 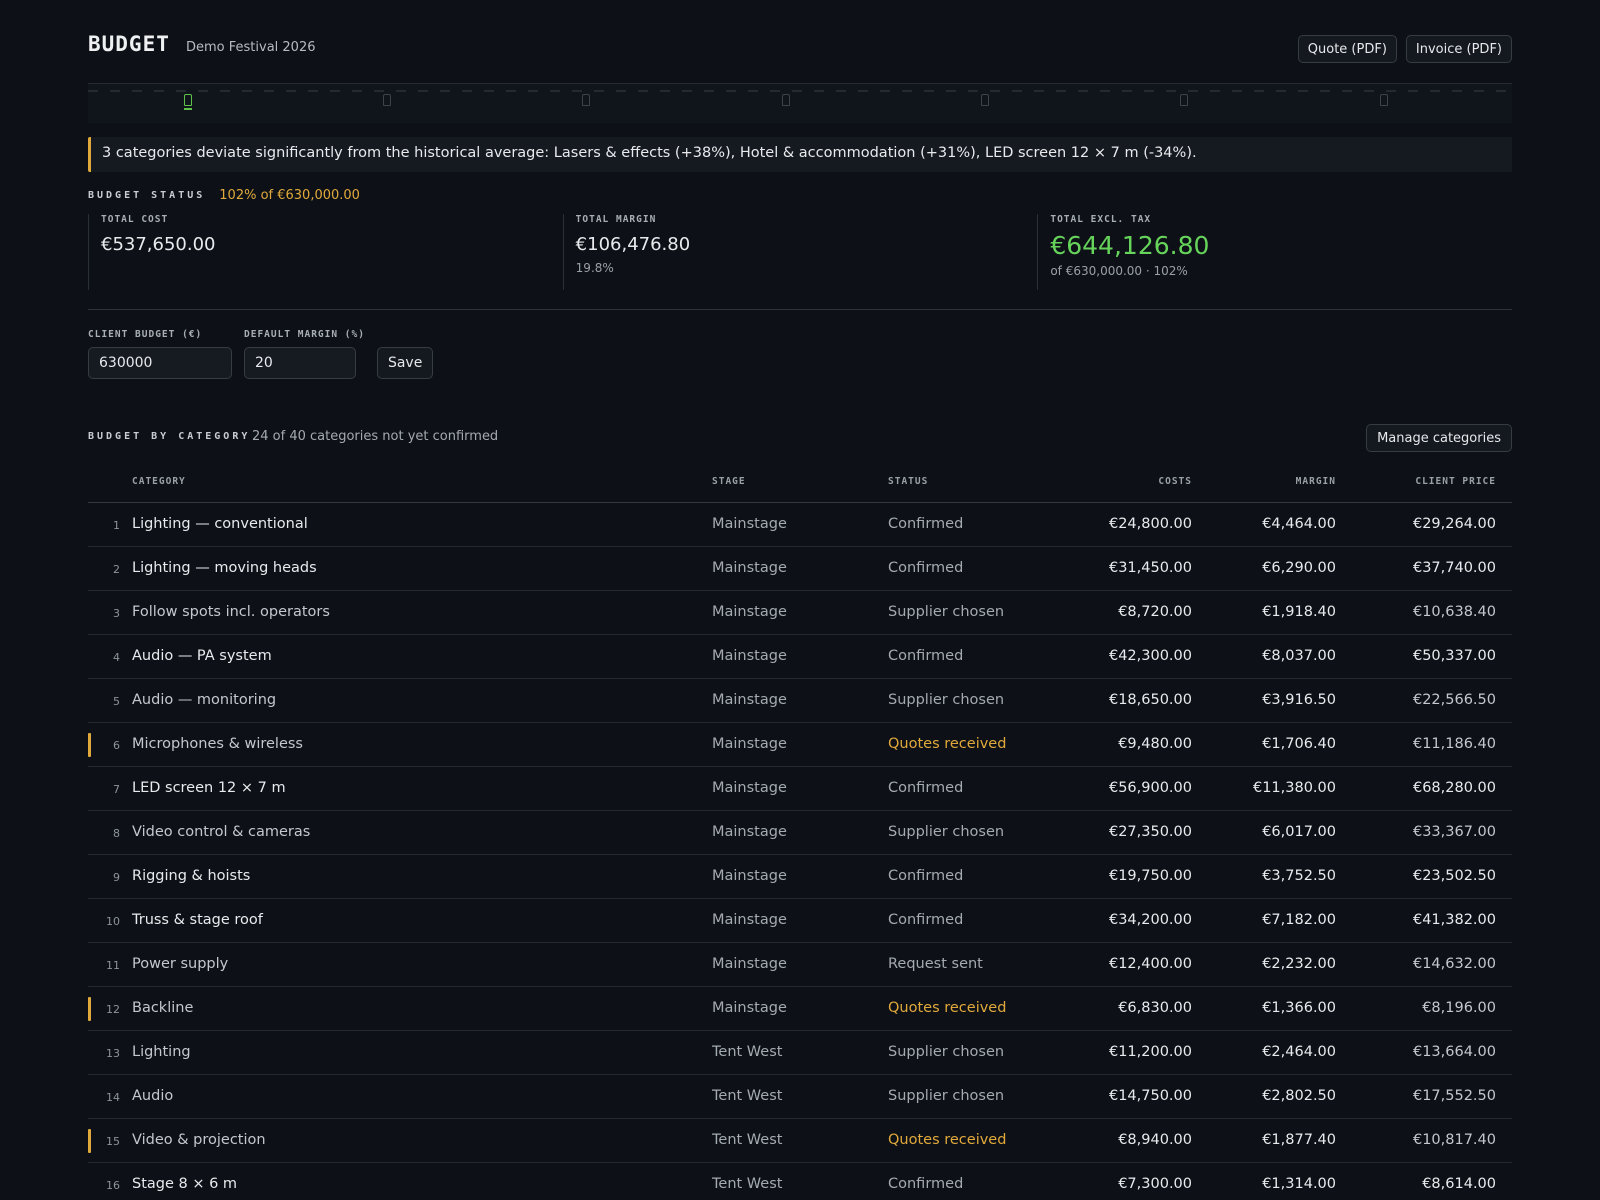 I want to click on invoice-pdf-button: Invoice (PDF), so click(x=1458, y=49).